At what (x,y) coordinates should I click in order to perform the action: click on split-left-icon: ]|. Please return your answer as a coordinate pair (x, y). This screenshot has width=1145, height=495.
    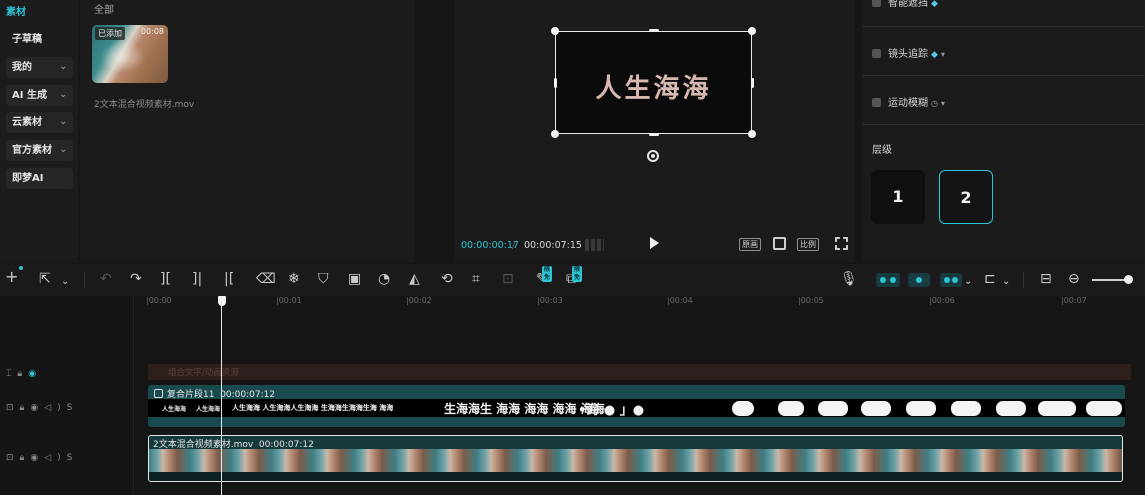
    Looking at the image, I should click on (197, 279).